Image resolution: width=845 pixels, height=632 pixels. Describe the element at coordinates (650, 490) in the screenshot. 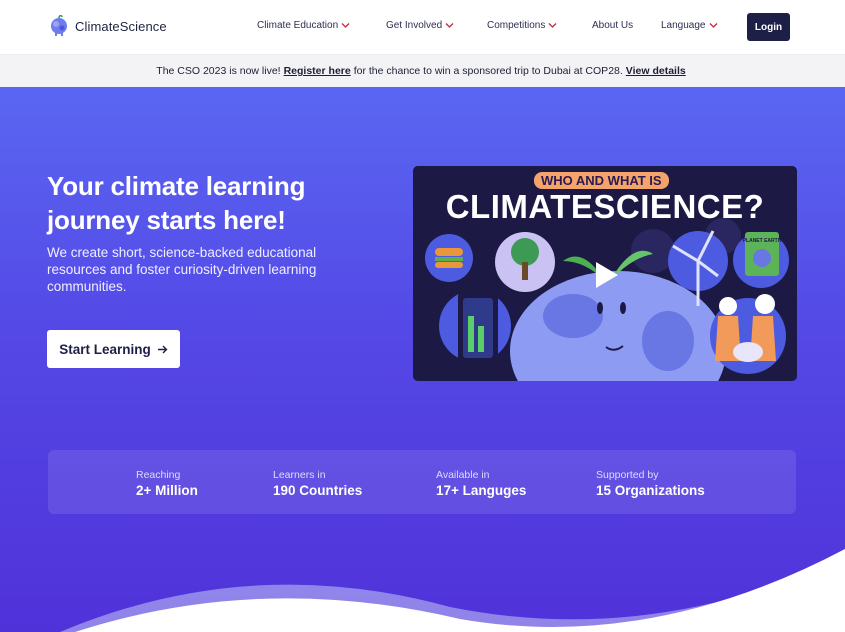

I see `stat-organizations-value: 15 Organizations` at that location.